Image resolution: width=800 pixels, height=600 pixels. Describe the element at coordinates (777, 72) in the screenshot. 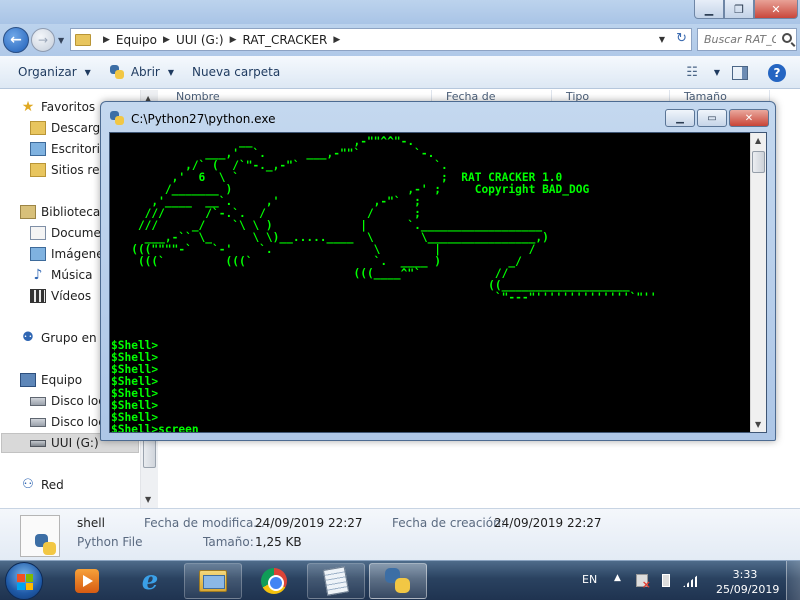

I see `help-icon: ?` at that location.